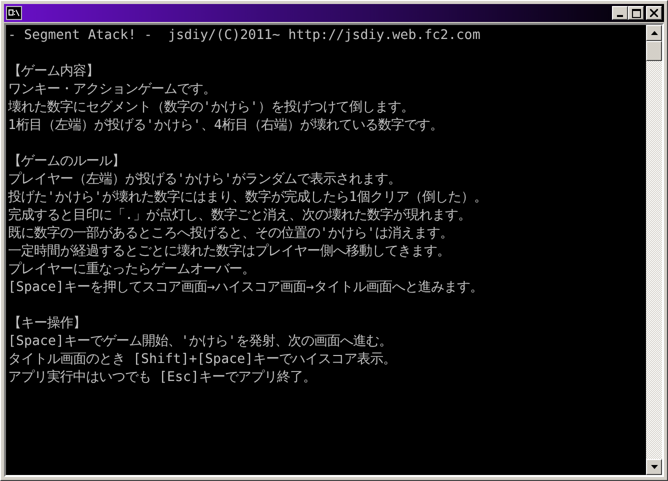  I want to click on text-line: 既に数字の一部があるところへ投げると、その位置の'かけら'は消えます。, so click(231, 234).